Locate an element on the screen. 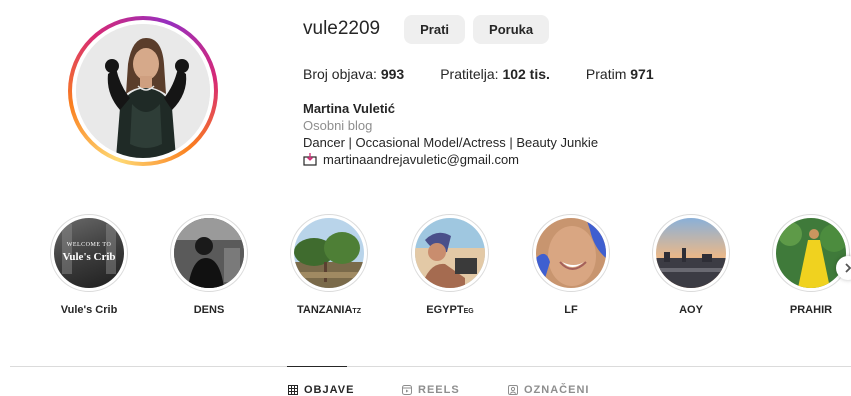 This screenshot has height=396, width=851. followers-label: Pratitelja: is located at coordinates (469, 74).